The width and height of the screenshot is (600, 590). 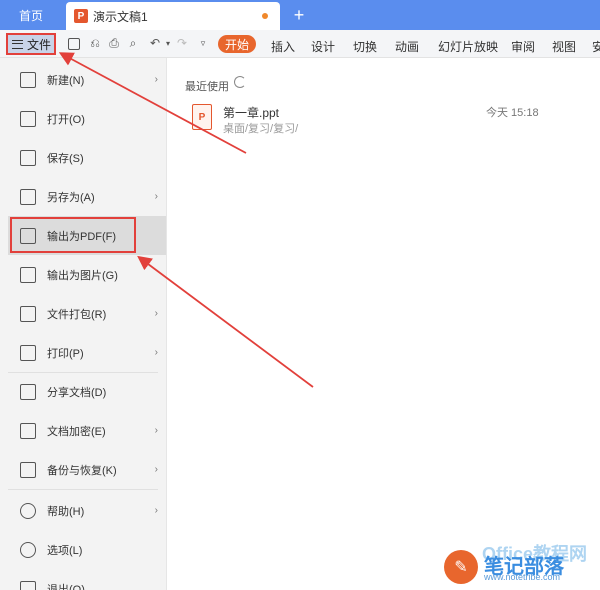 What do you see at coordinates (66, 511) in the screenshot?
I see `menu-item-label: 帮助(H)` at bounding box center [66, 511].